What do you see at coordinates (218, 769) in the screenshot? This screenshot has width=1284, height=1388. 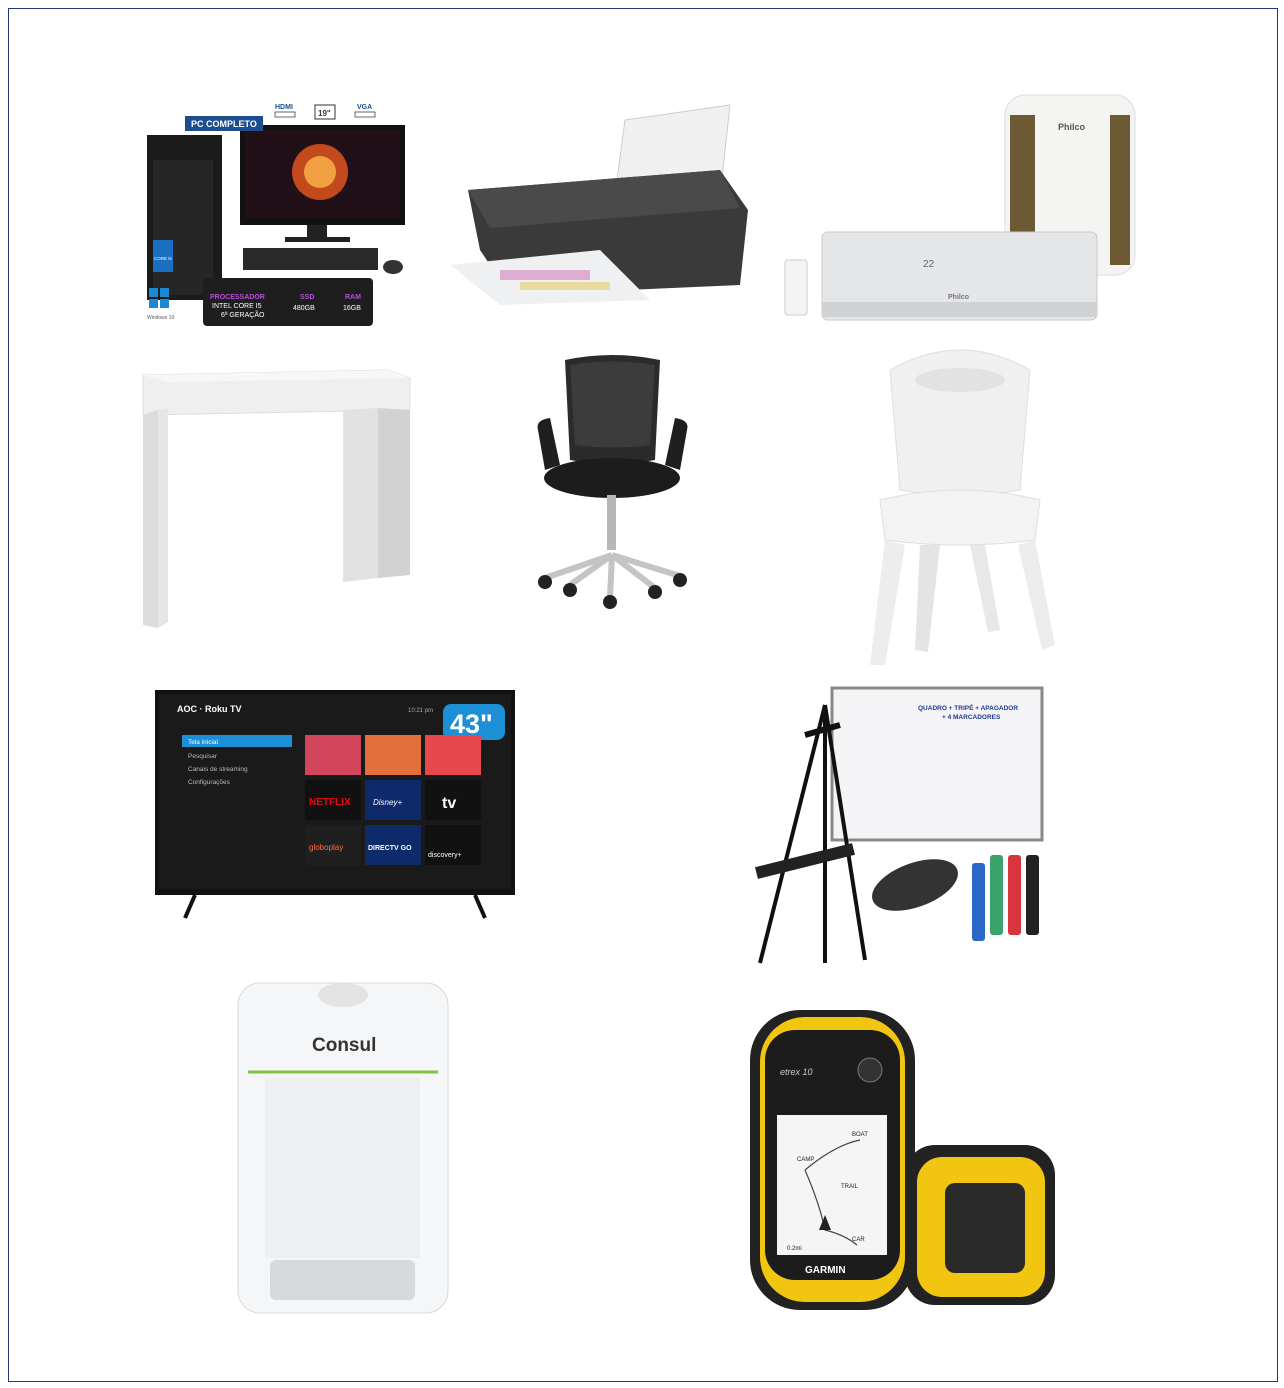 I see `tv-menu-item: Canais de streaming` at bounding box center [218, 769].